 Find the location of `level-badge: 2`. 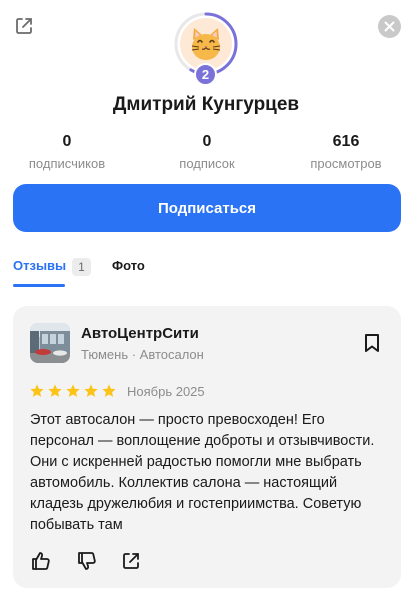

level-badge: 2 is located at coordinates (205, 74).